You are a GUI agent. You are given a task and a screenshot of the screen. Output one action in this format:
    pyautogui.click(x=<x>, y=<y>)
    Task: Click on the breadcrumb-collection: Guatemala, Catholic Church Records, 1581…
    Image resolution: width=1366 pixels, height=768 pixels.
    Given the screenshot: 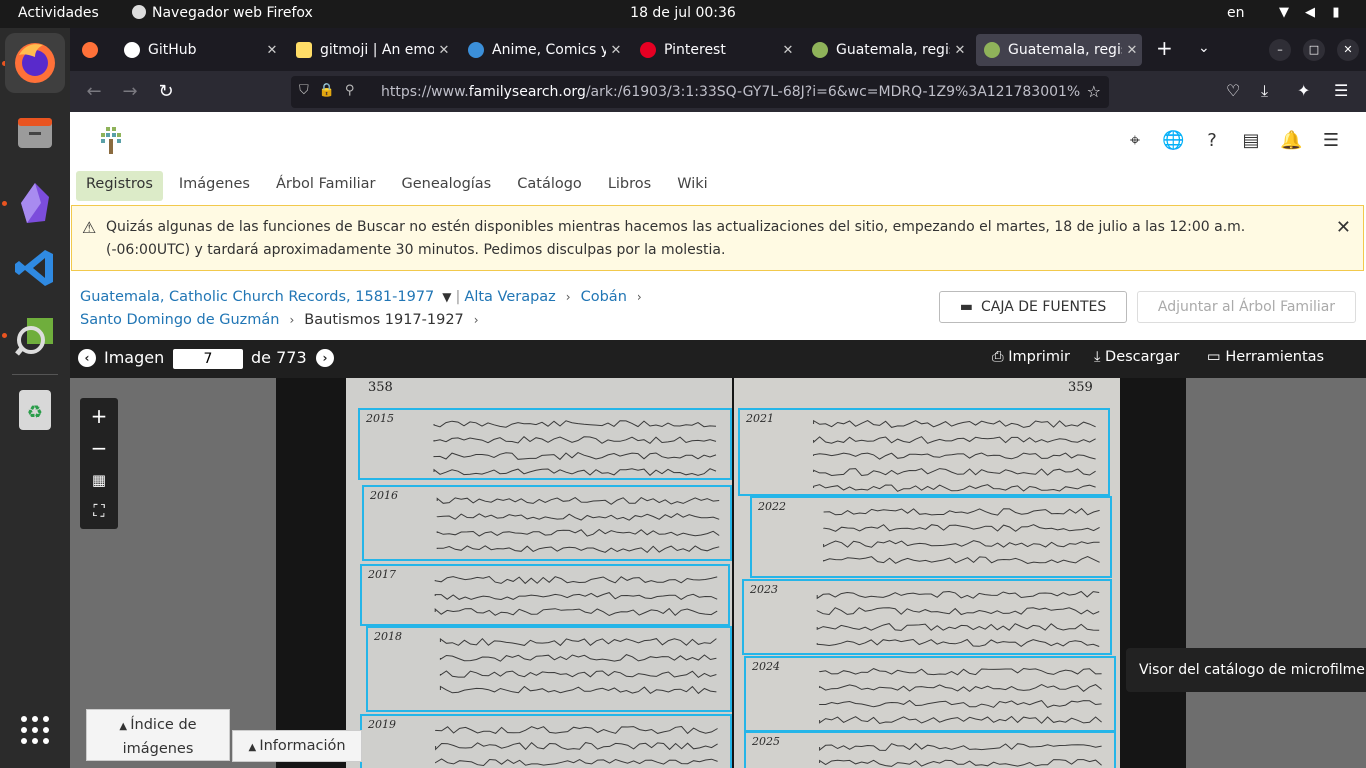 What is the action you would take?
    pyautogui.click(x=257, y=297)
    